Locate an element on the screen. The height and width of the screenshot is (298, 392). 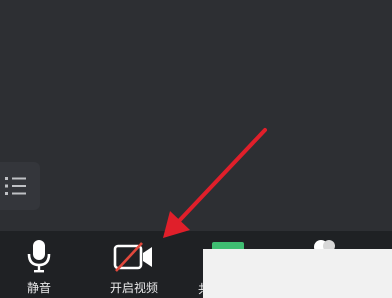
start-video-button: 开启视频 is located at coordinates (134, 264).